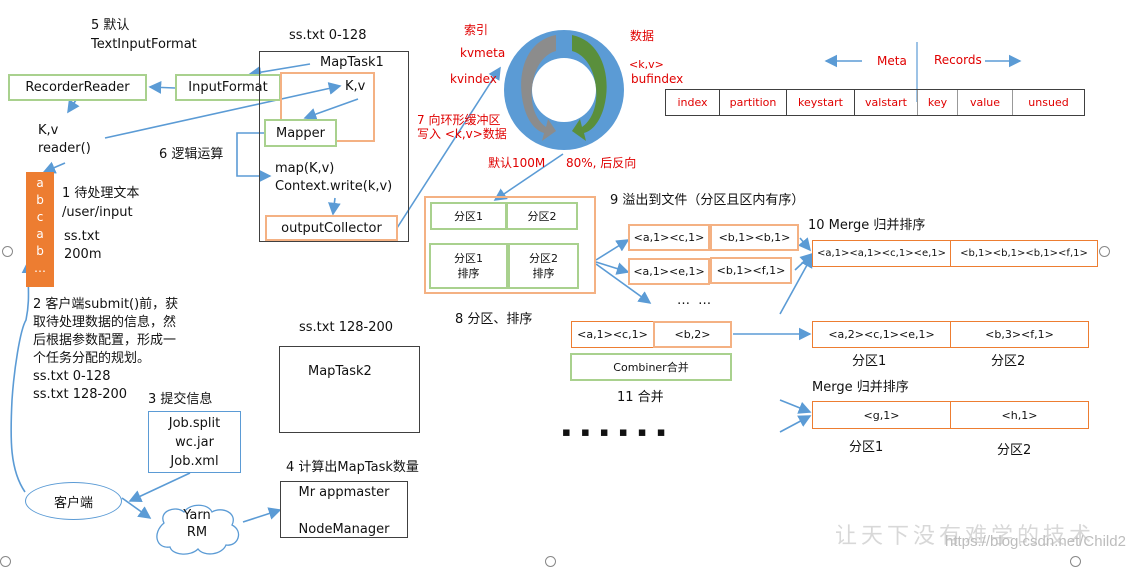 The image size is (1145, 567). What do you see at coordinates (1024, 253) in the screenshot?
I see `merged-p2-text: <b,1><b,1><b,1><f,1>` at bounding box center [1024, 253].